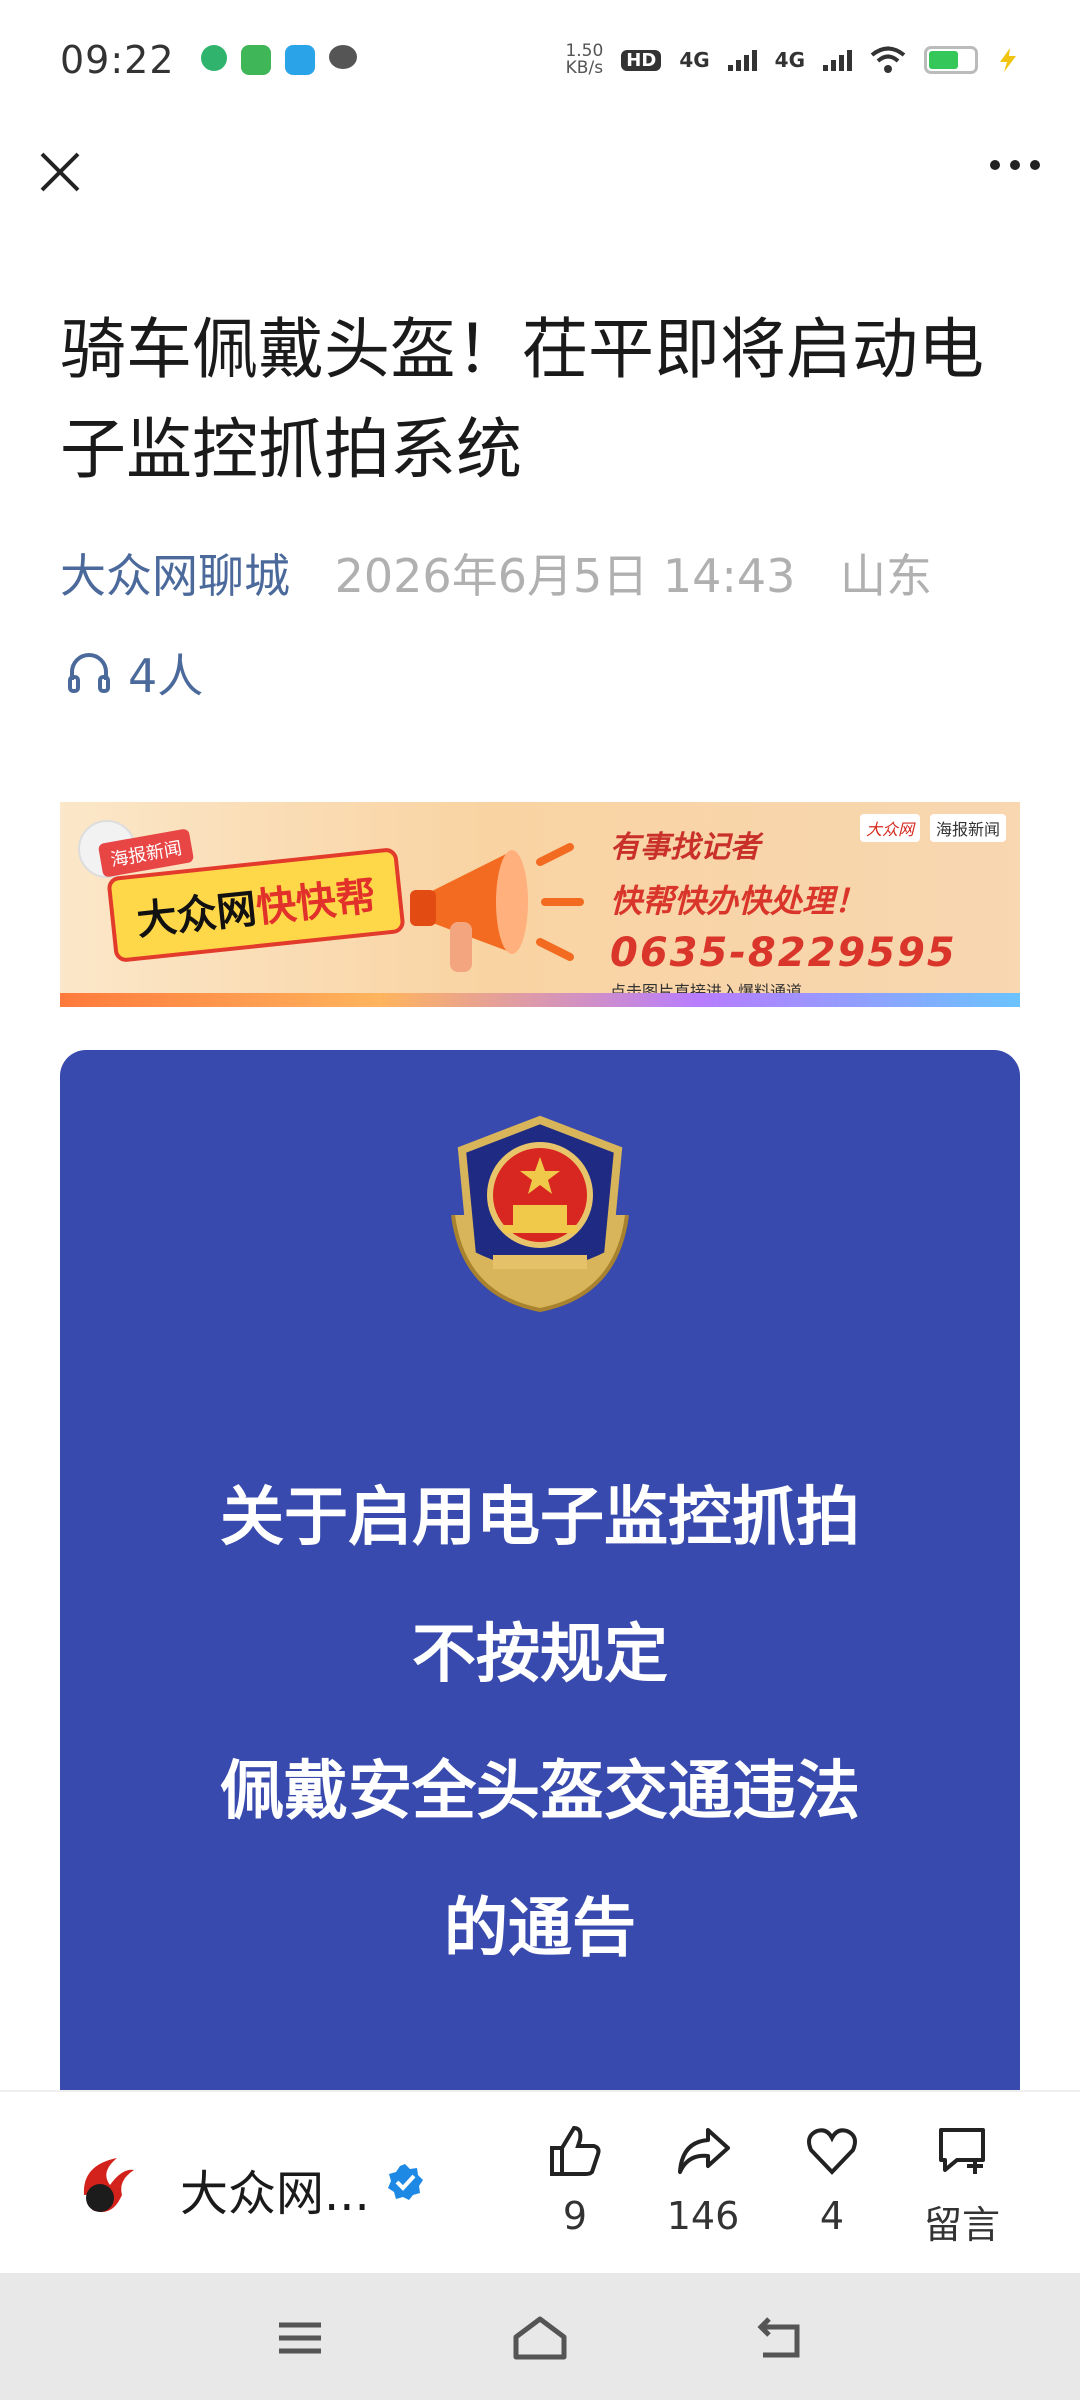 The image size is (1080, 2400). I want to click on status-app-icons, so click(278, 60).